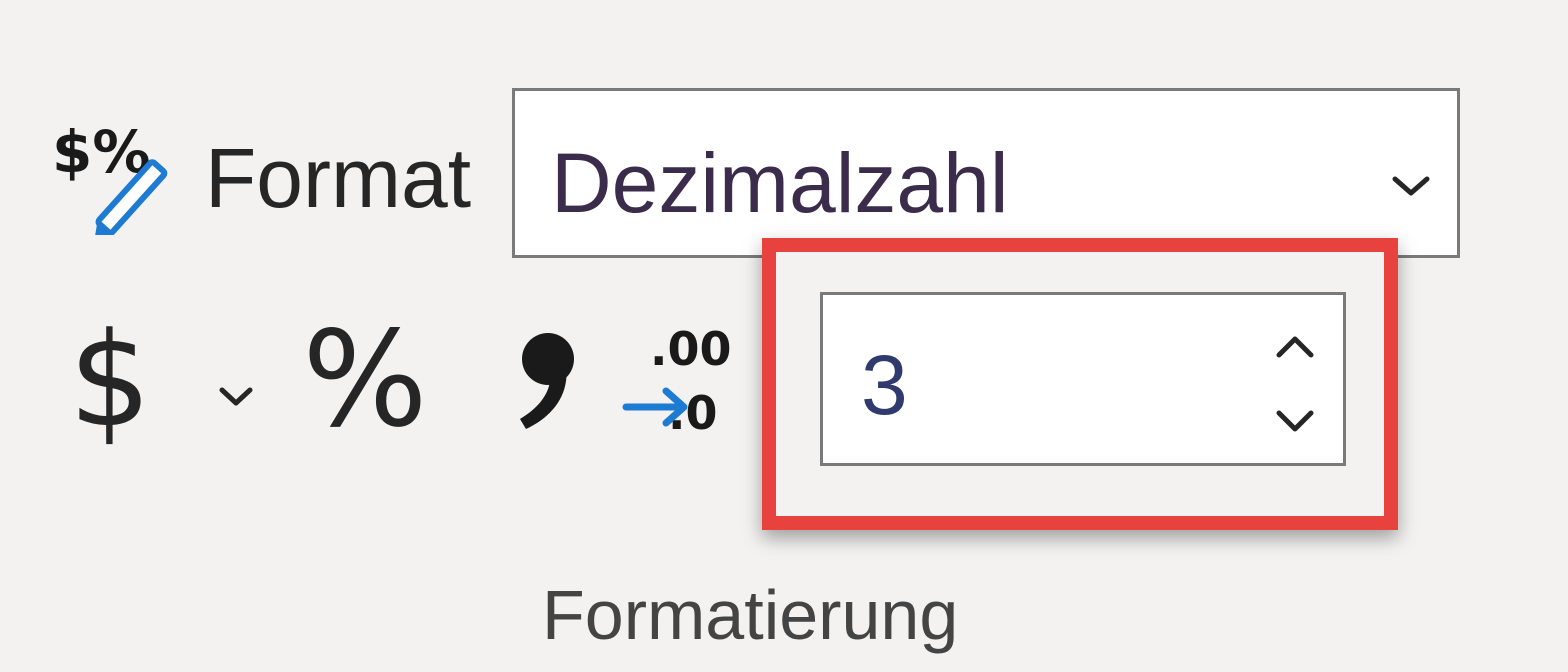 This screenshot has height=672, width=1568. Describe the element at coordinates (1083, 379) in the screenshot. I see `decimal-places-spinner: 3` at that location.